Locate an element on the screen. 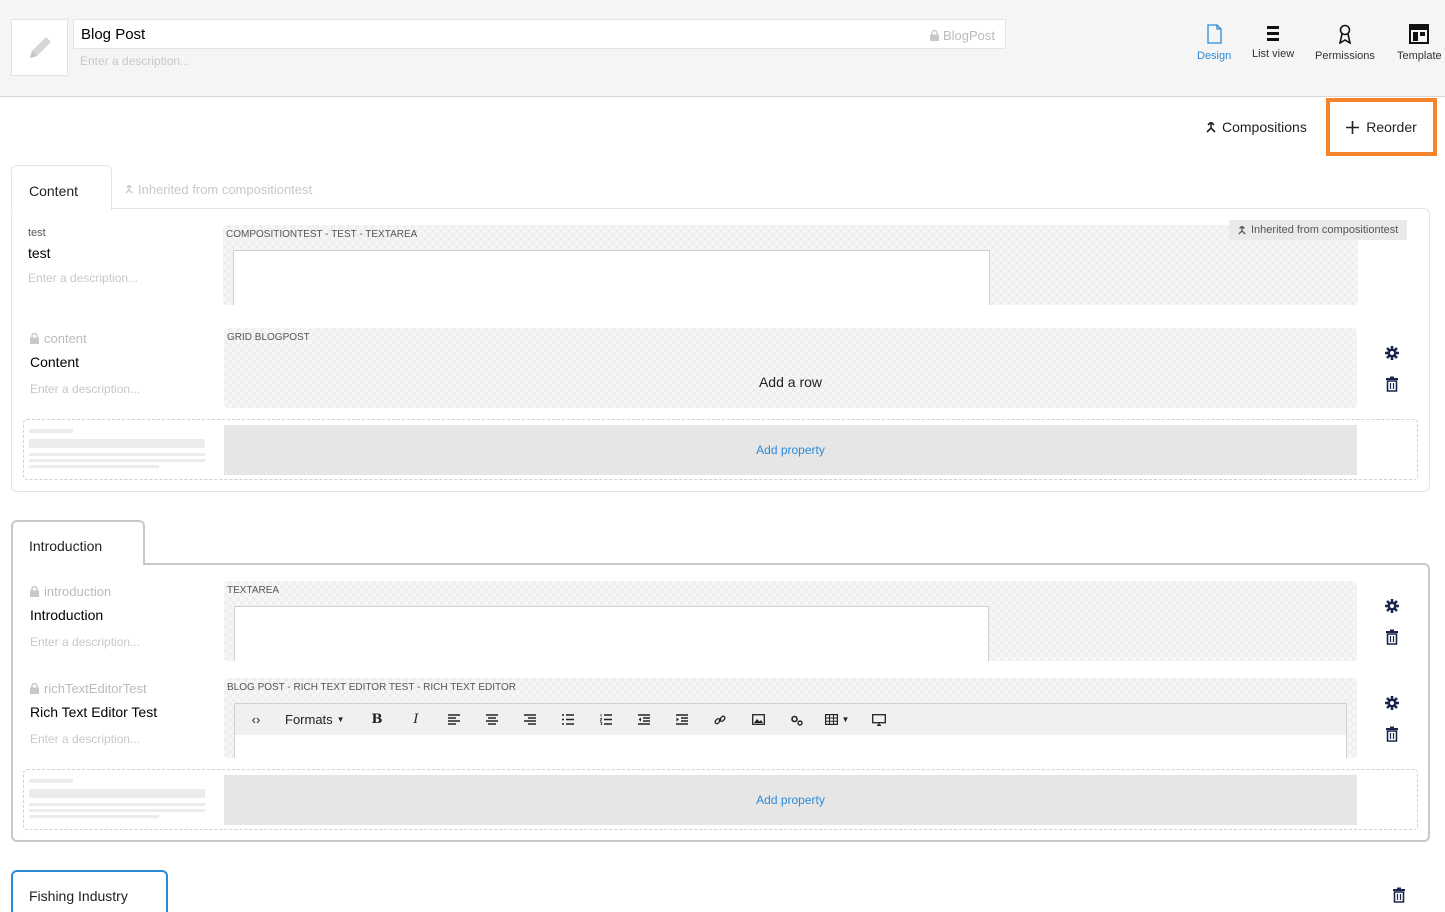 Image resolution: width=1445 pixels, height=912 pixels. property-alias-lock: content is located at coordinates (85, 338).